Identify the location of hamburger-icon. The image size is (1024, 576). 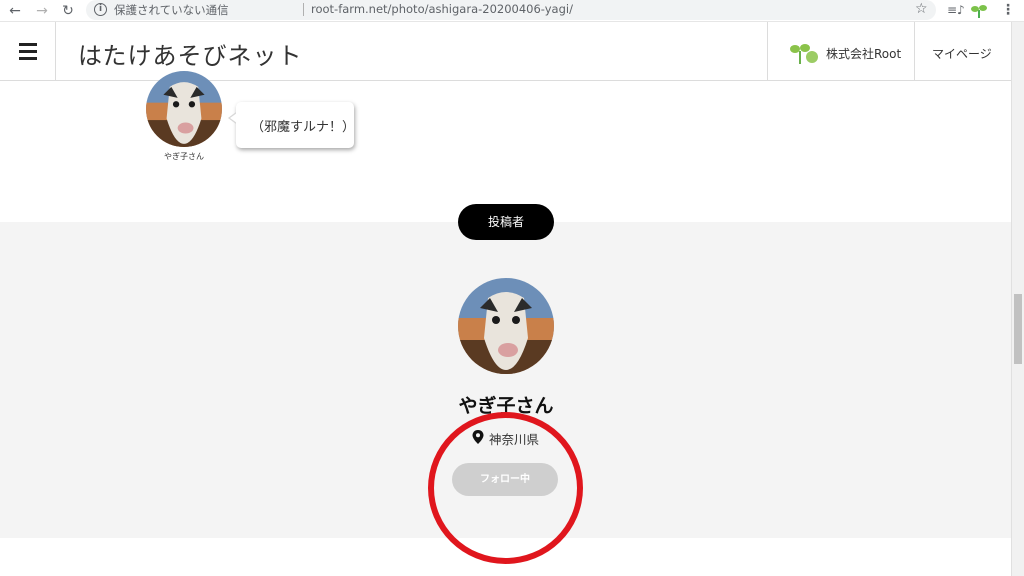
(28, 44).